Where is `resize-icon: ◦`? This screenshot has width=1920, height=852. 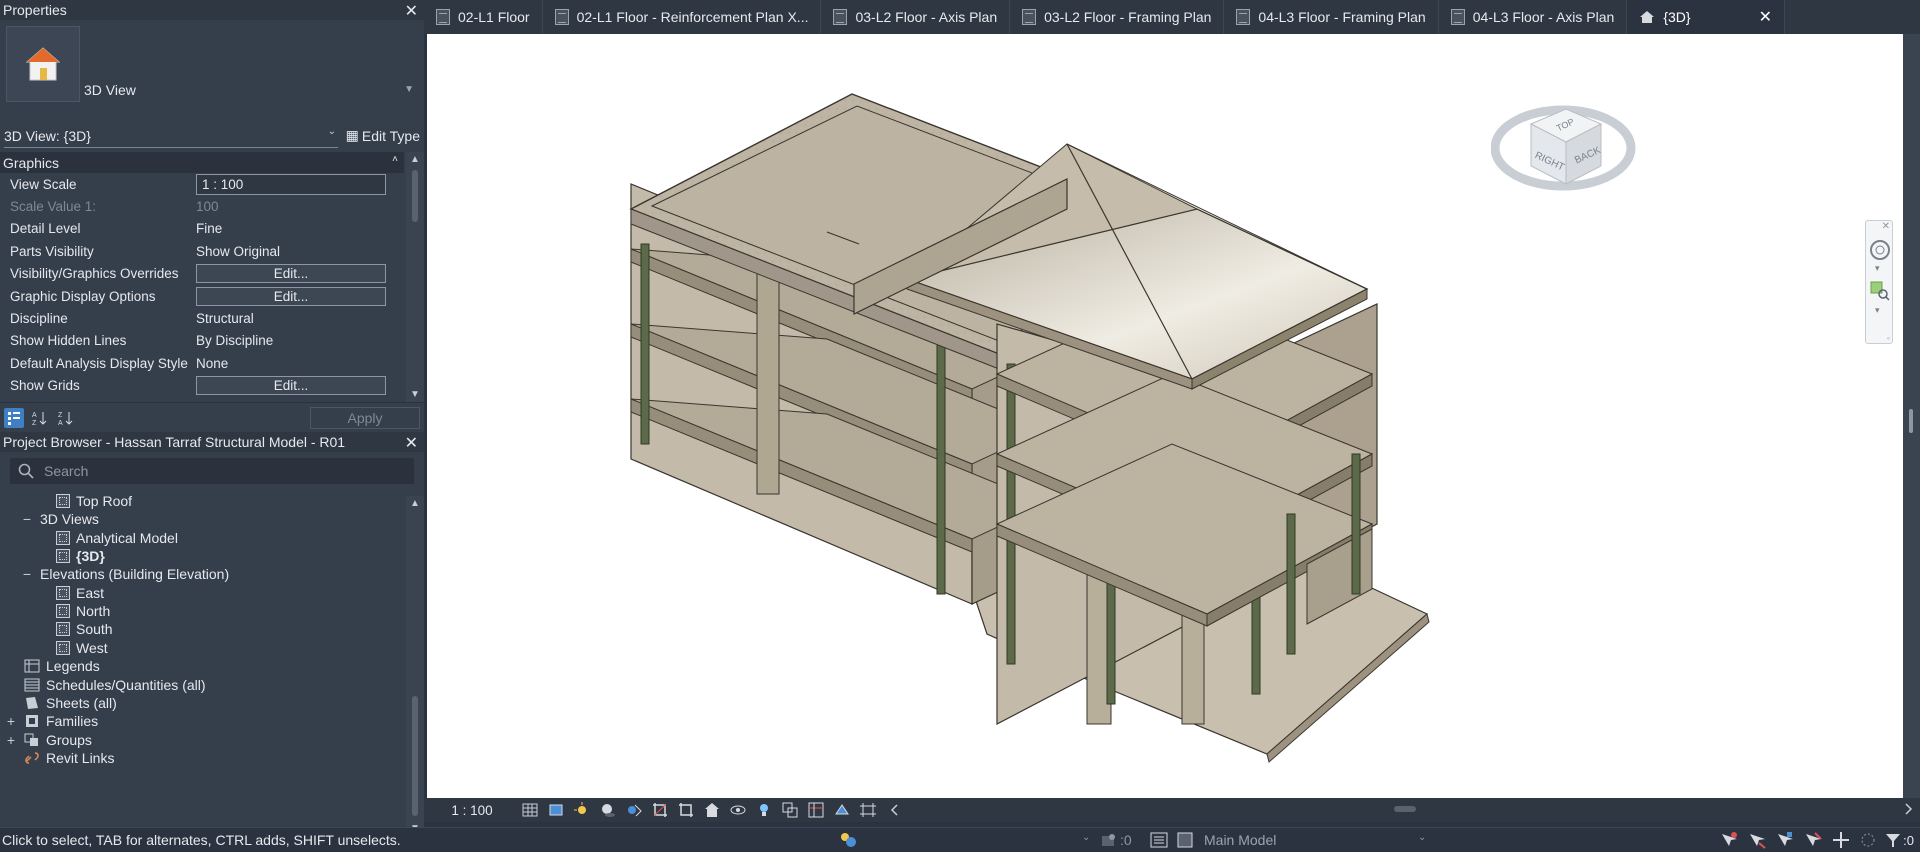
resize-icon: ◦ is located at coordinates (1888, 338).